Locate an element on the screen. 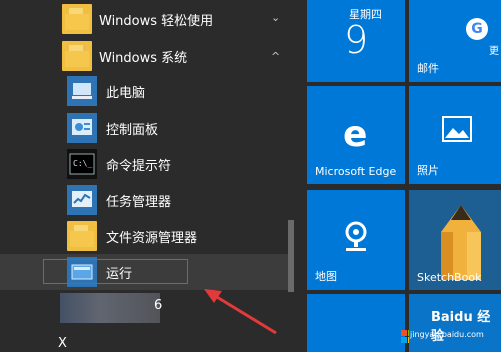  list-item-label: 任务管理器 is located at coordinates (139, 202).